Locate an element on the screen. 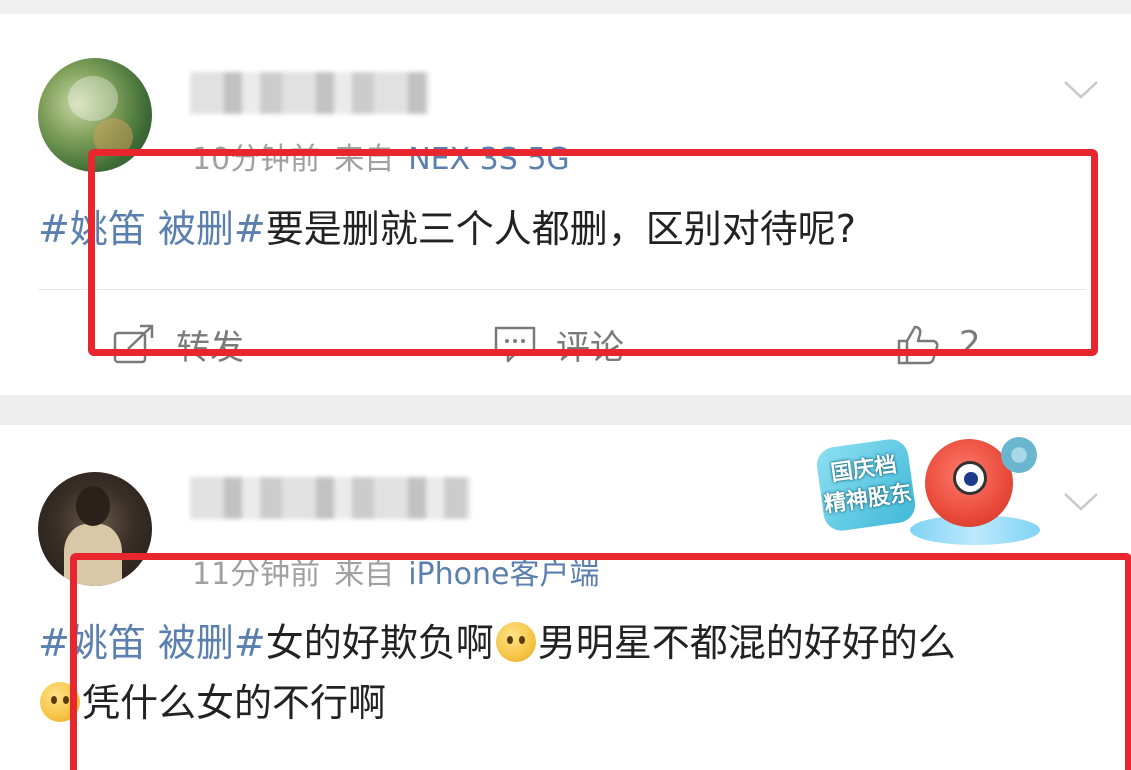 This screenshot has width=1131, height=770. post-time: 10分钟前 is located at coordinates (256, 159).